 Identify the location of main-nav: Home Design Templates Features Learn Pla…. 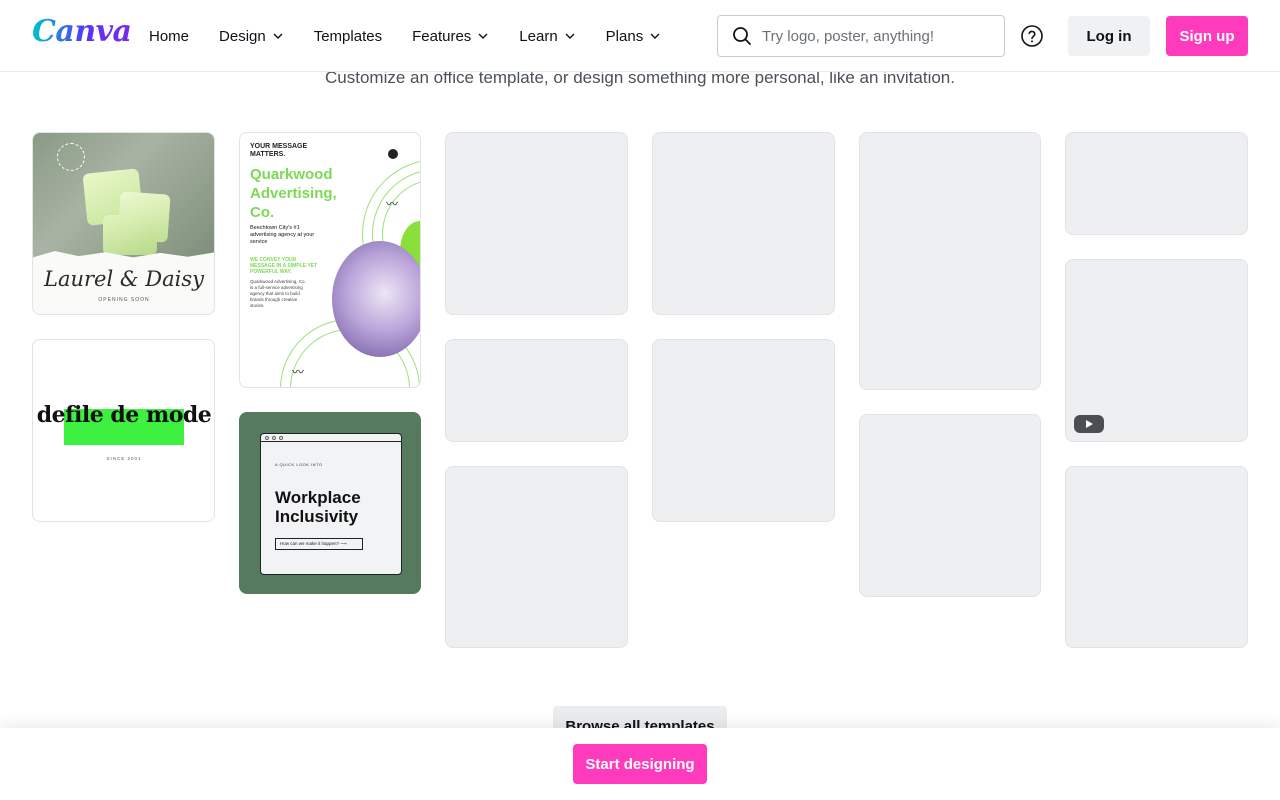
(420, 36).